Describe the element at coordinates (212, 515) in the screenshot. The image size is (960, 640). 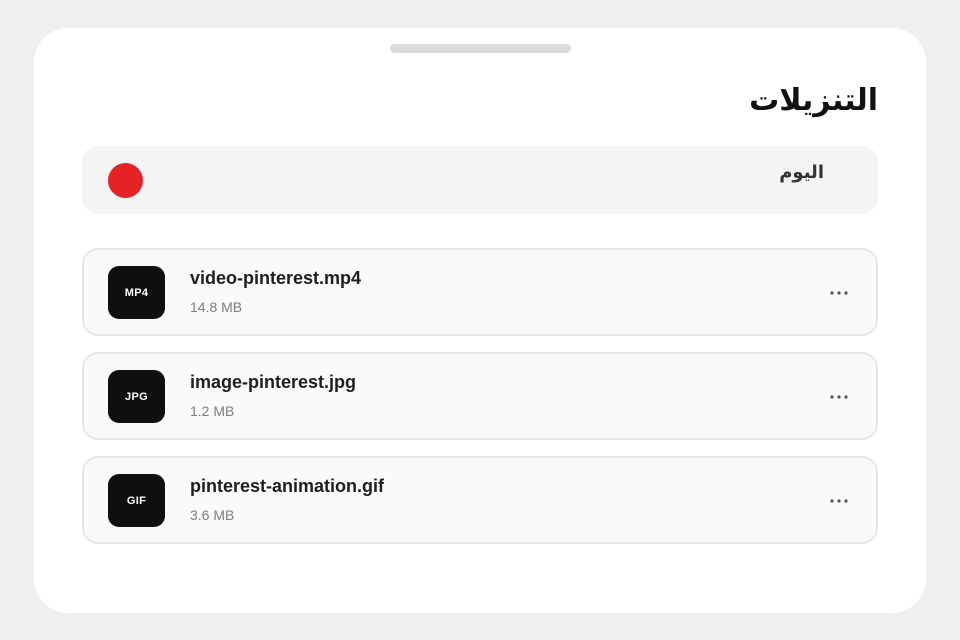
I see `file-size: 3.6 MB` at that location.